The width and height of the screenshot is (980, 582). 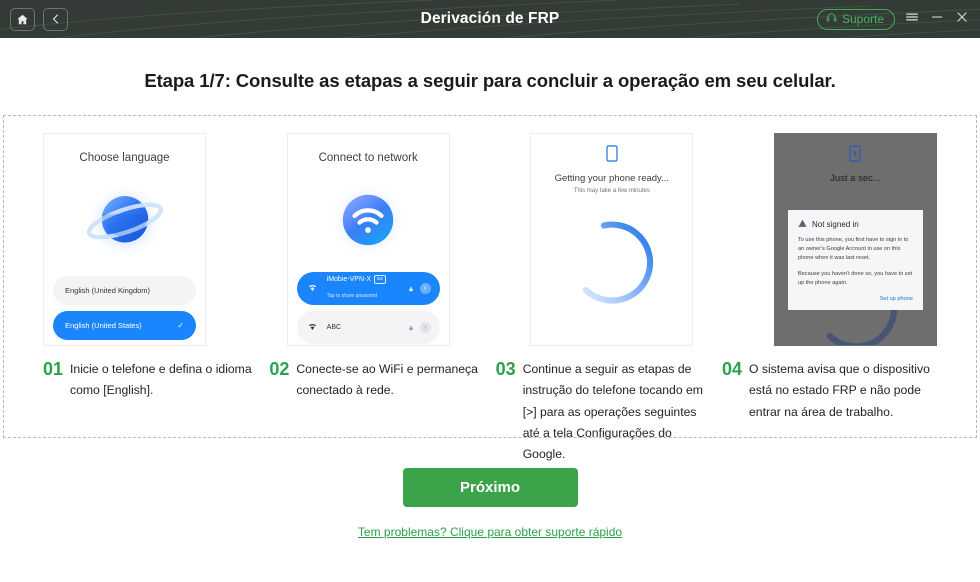 What do you see at coordinates (855, 299) in the screenshot?
I see `set-up-phone-link: Set up phone` at bounding box center [855, 299].